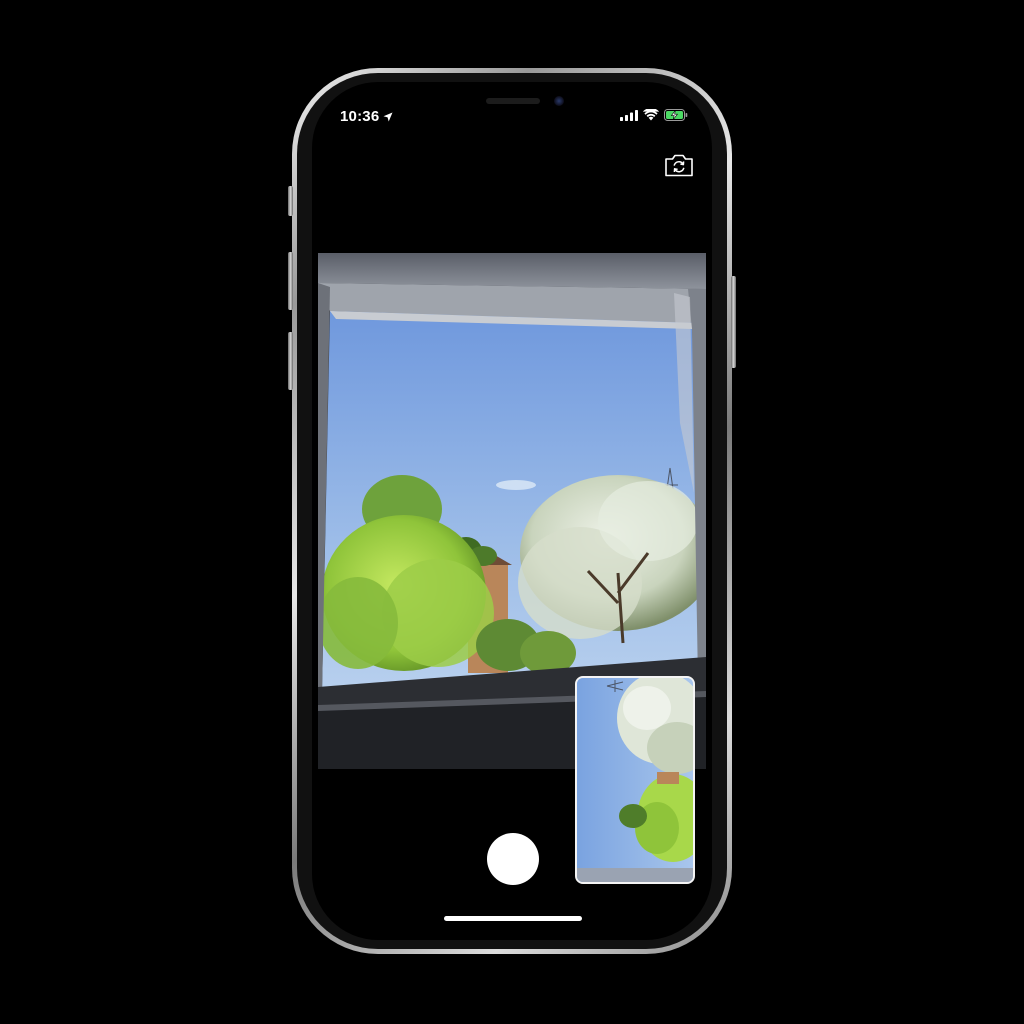 This screenshot has width=1024, height=1024. I want to click on status-time-text: 10:36, so click(360, 116).